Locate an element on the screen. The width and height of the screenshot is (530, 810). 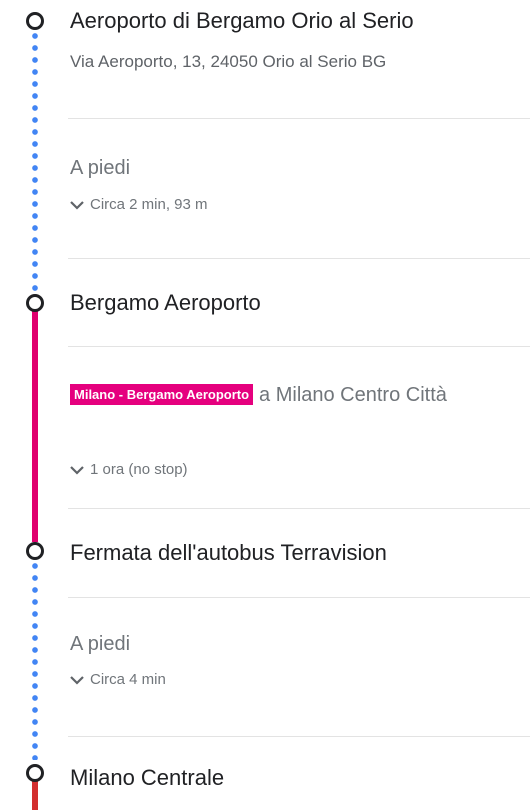
walk-details-toggle: Circa 2 min, 93 m is located at coordinates (139, 204).